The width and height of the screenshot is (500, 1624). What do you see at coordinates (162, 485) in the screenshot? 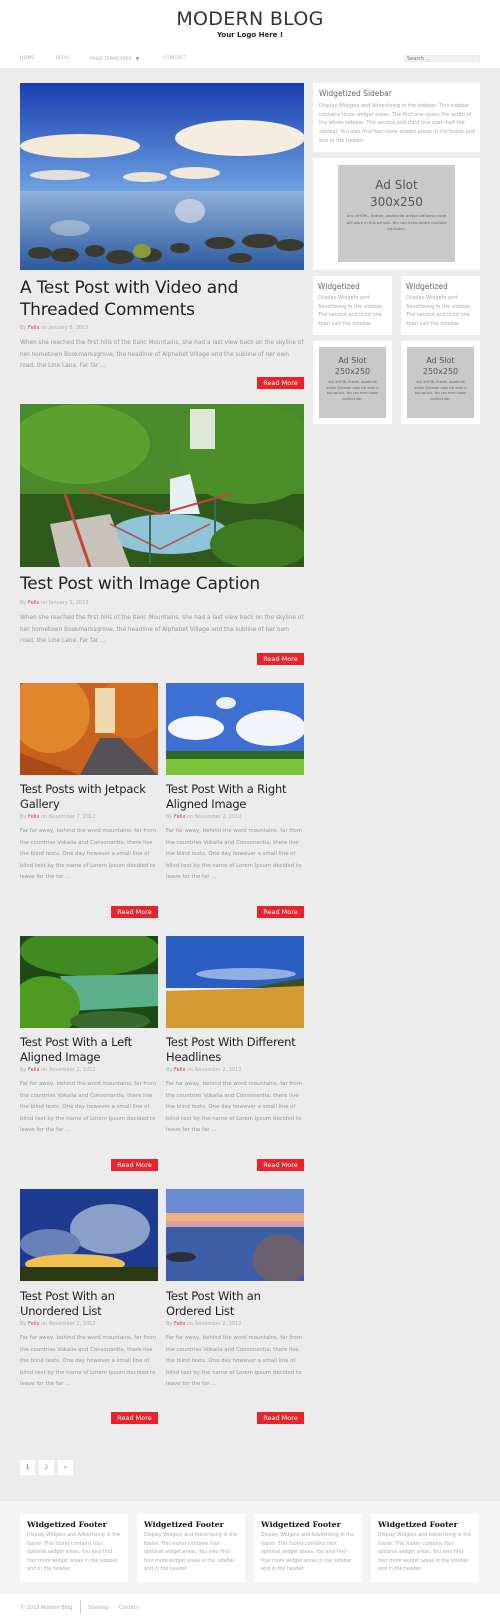
I see `post-image-waterfall` at bounding box center [162, 485].